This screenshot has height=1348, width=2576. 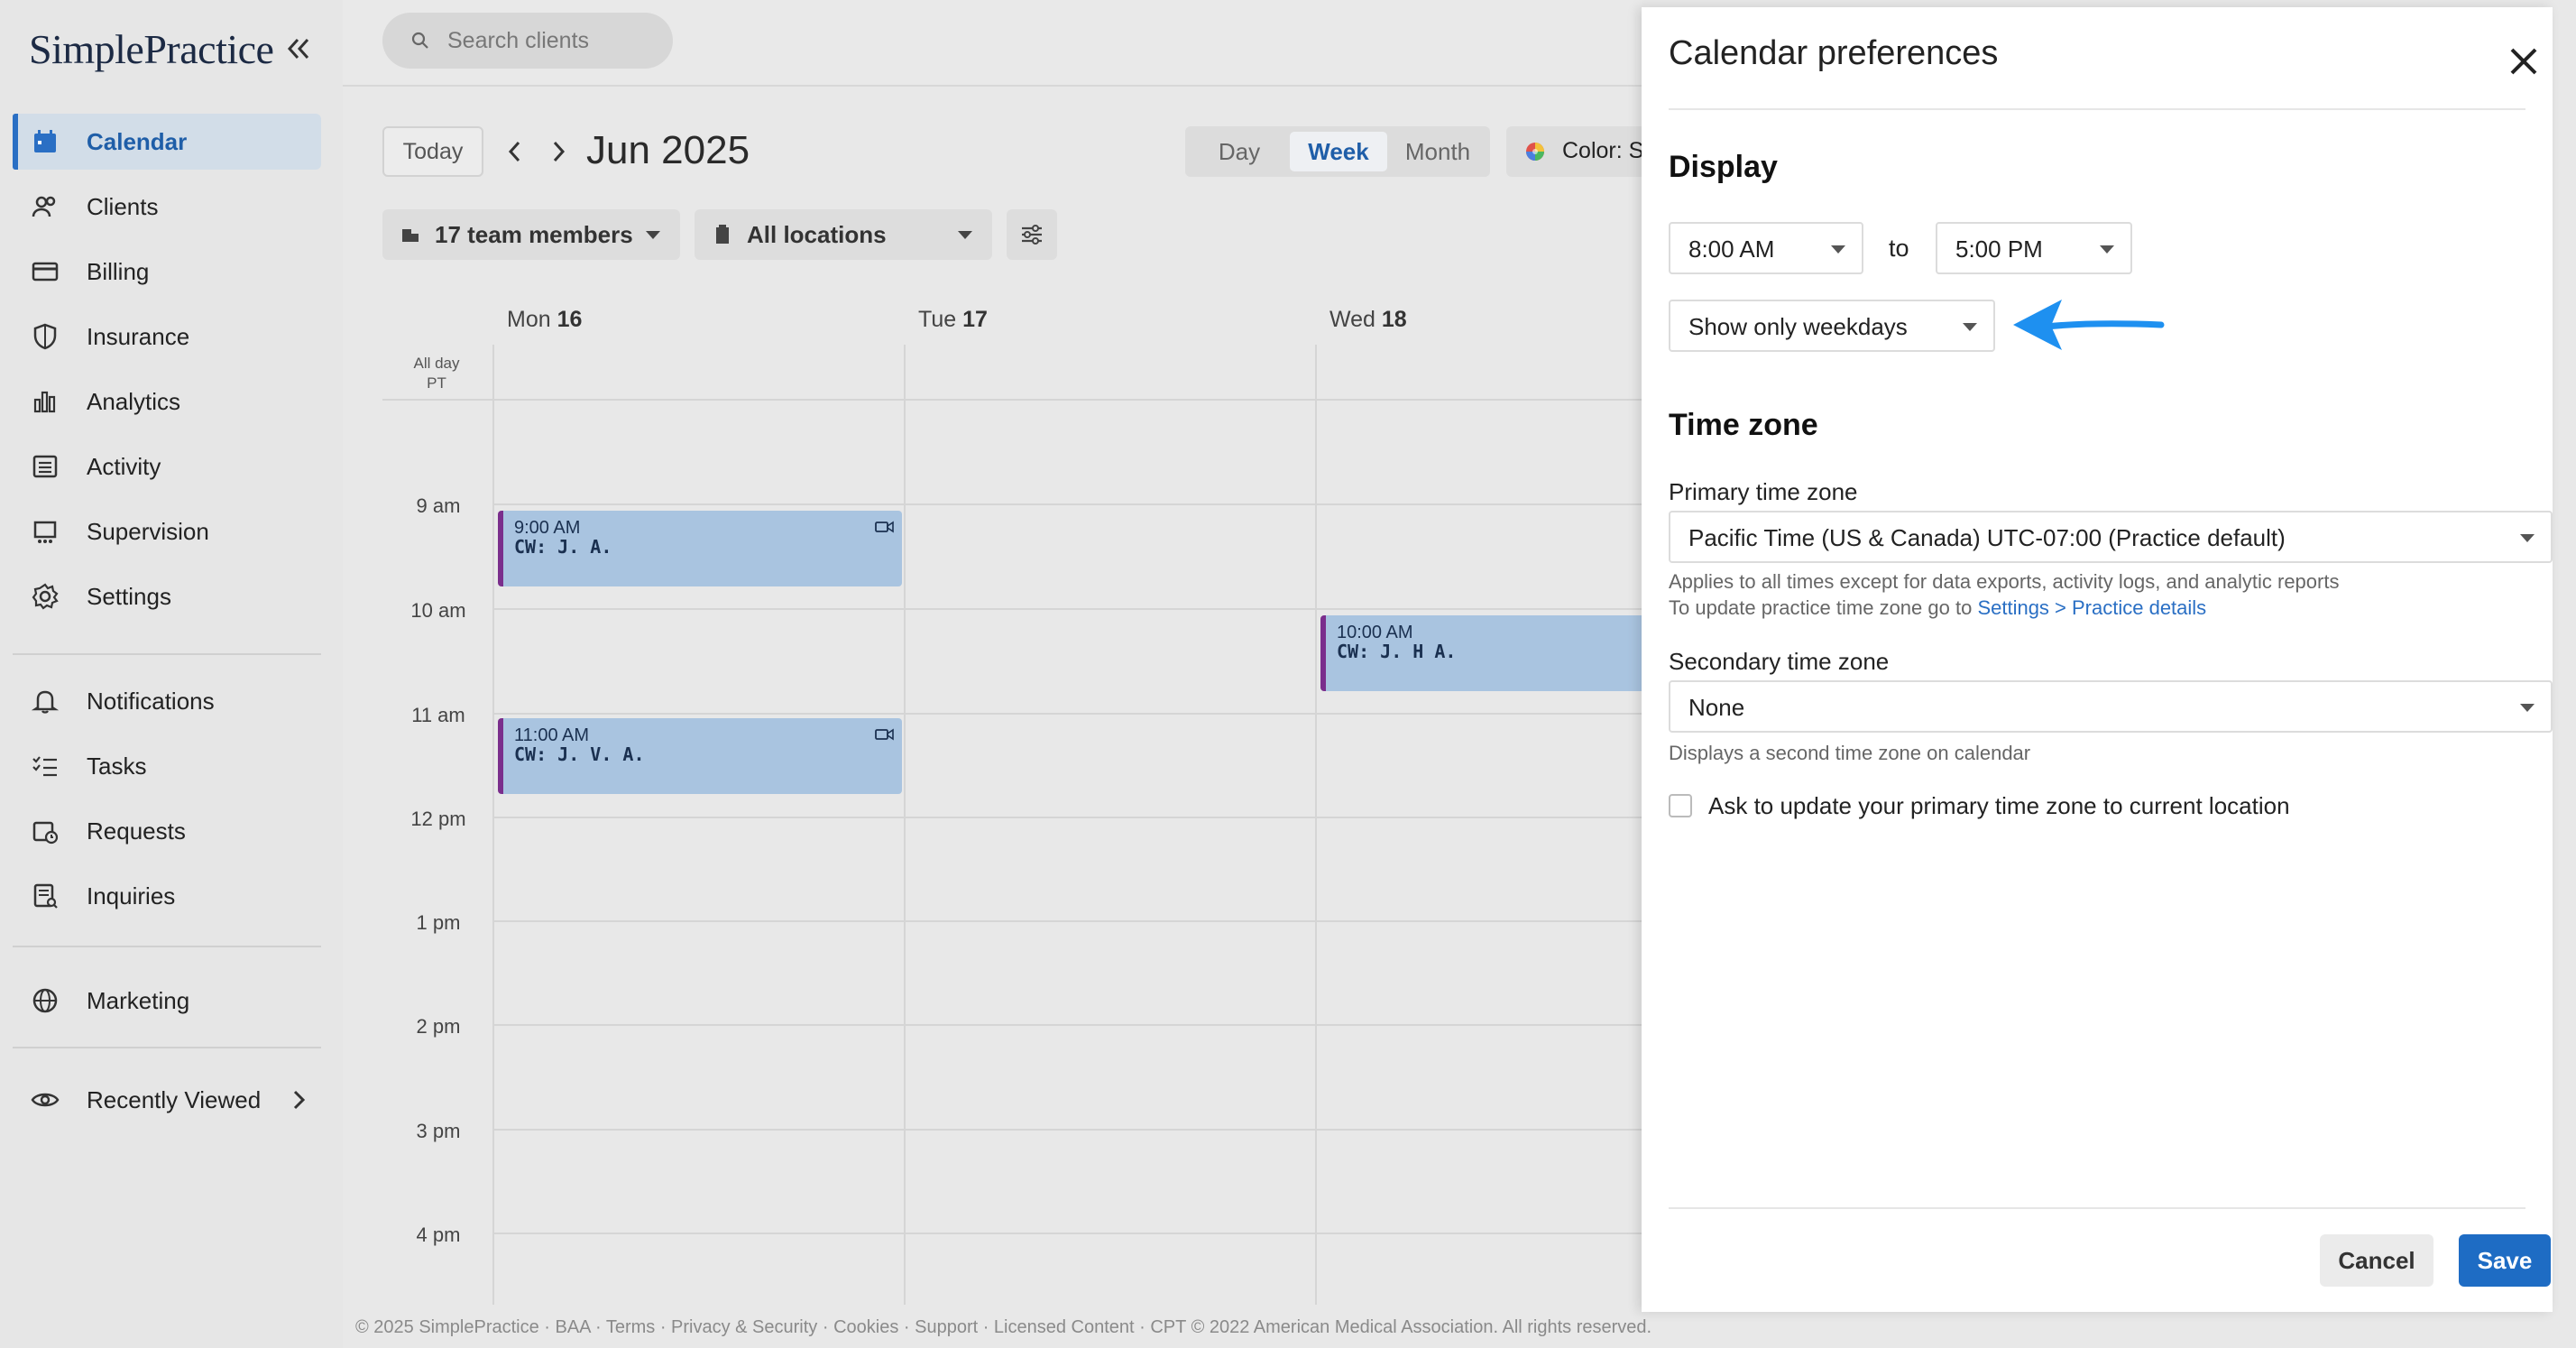 What do you see at coordinates (436, 383) in the screenshot?
I see `timezone-abbr: PT` at bounding box center [436, 383].